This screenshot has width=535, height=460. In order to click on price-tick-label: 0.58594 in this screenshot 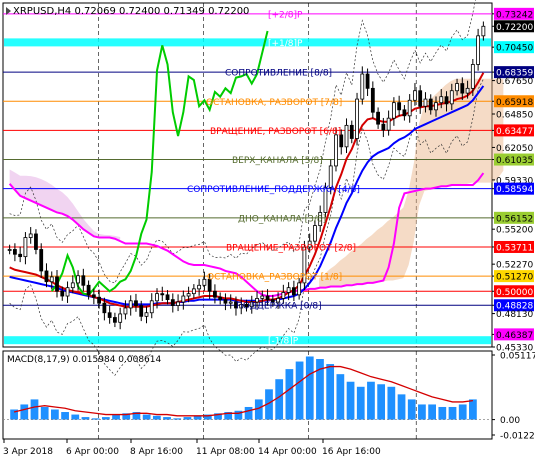, I will do `click(514, 190)`.